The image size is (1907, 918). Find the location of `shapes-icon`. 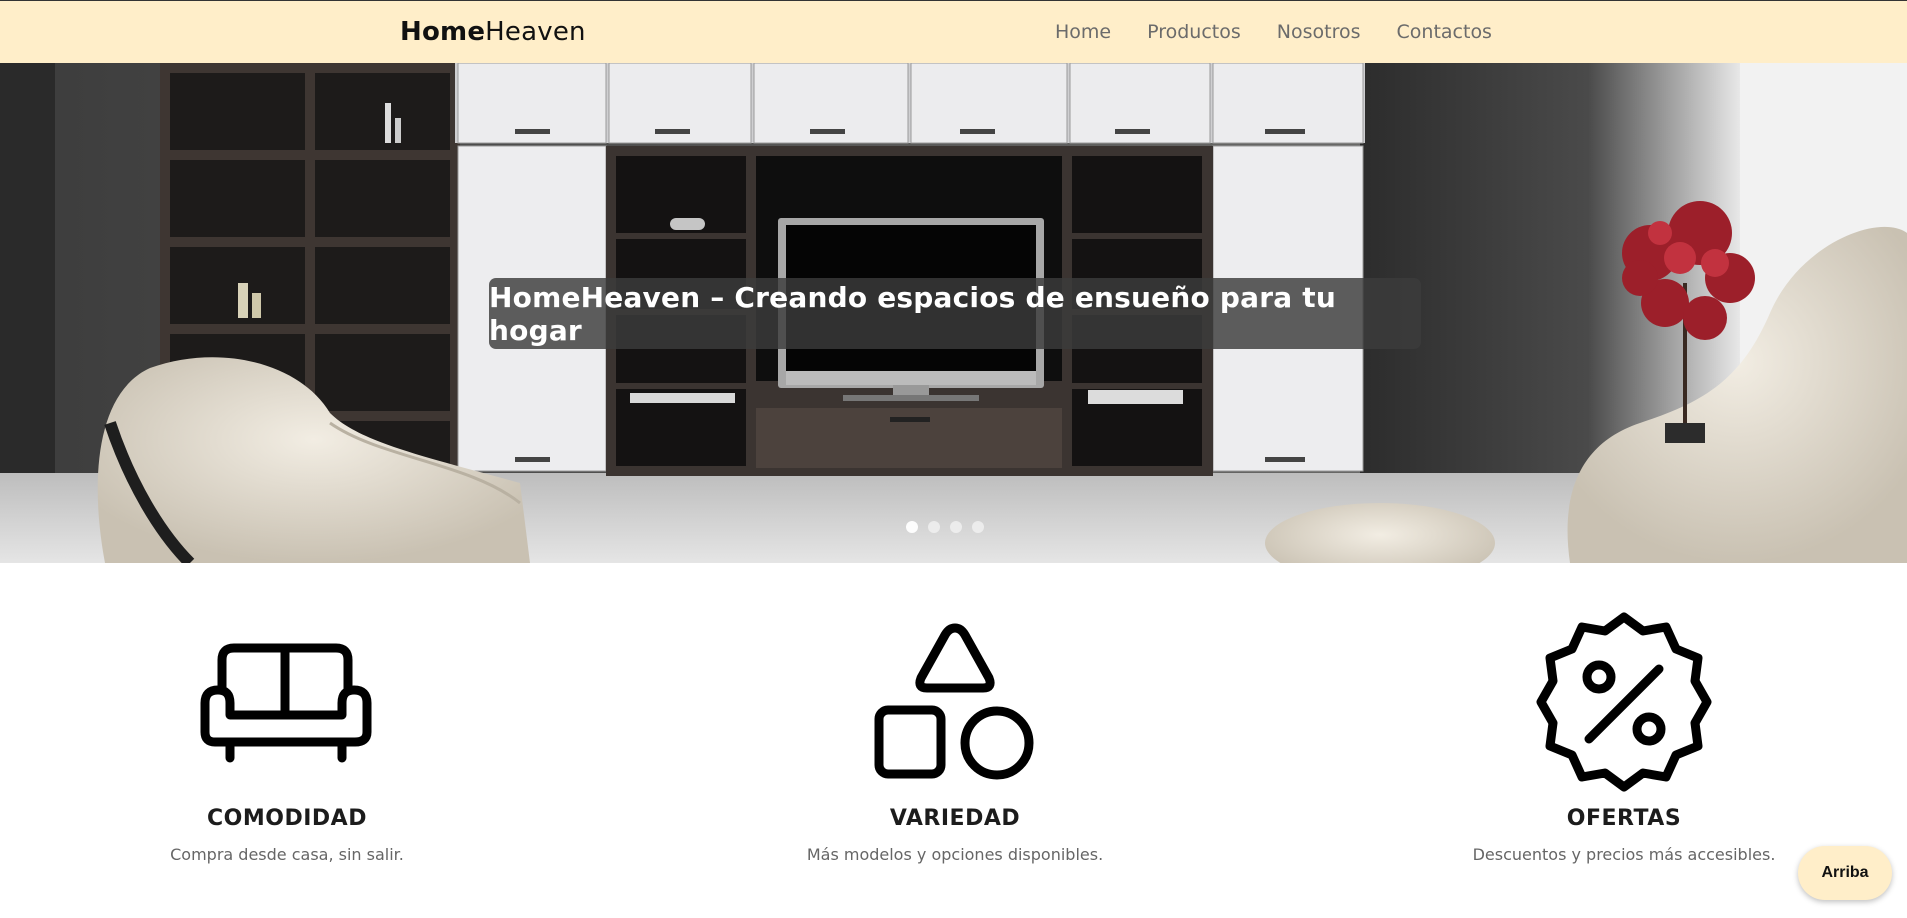

shapes-icon is located at coordinates (954, 701).